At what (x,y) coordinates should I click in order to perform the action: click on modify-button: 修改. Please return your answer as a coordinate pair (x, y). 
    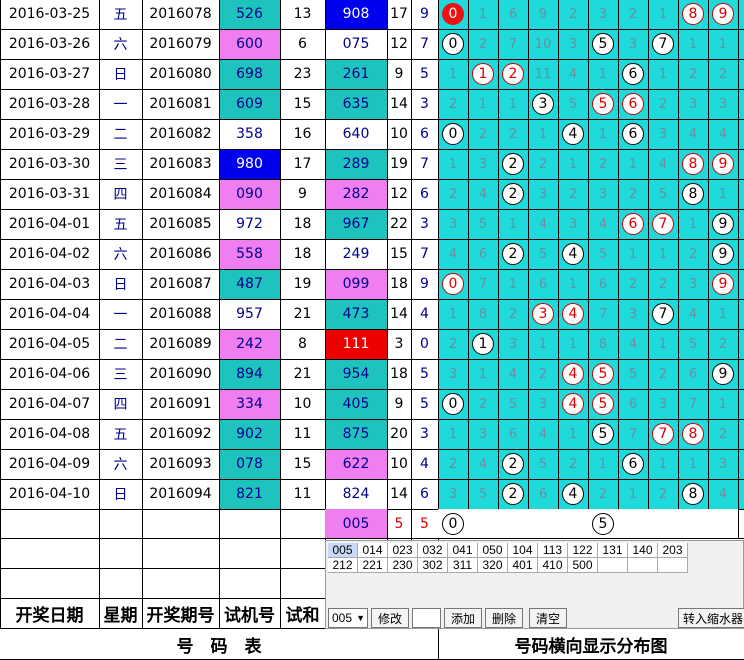
    Looking at the image, I should click on (390, 618).